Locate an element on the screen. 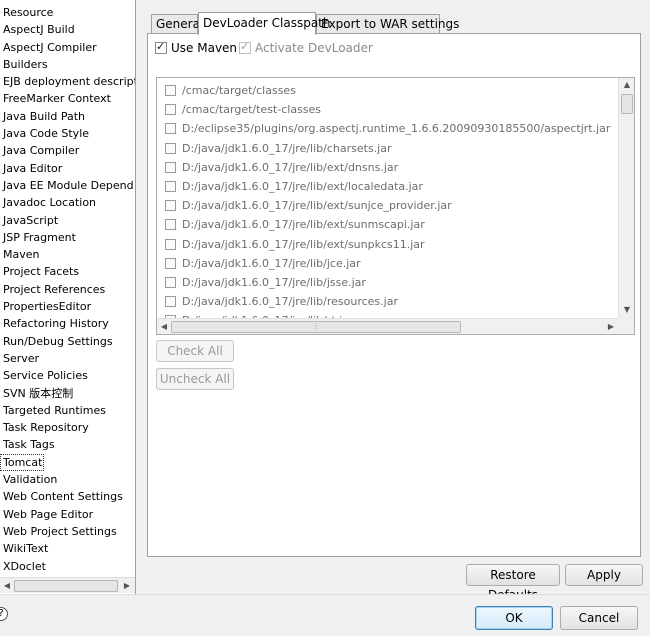  tree-item: Javadoc Location is located at coordinates (67, 202).